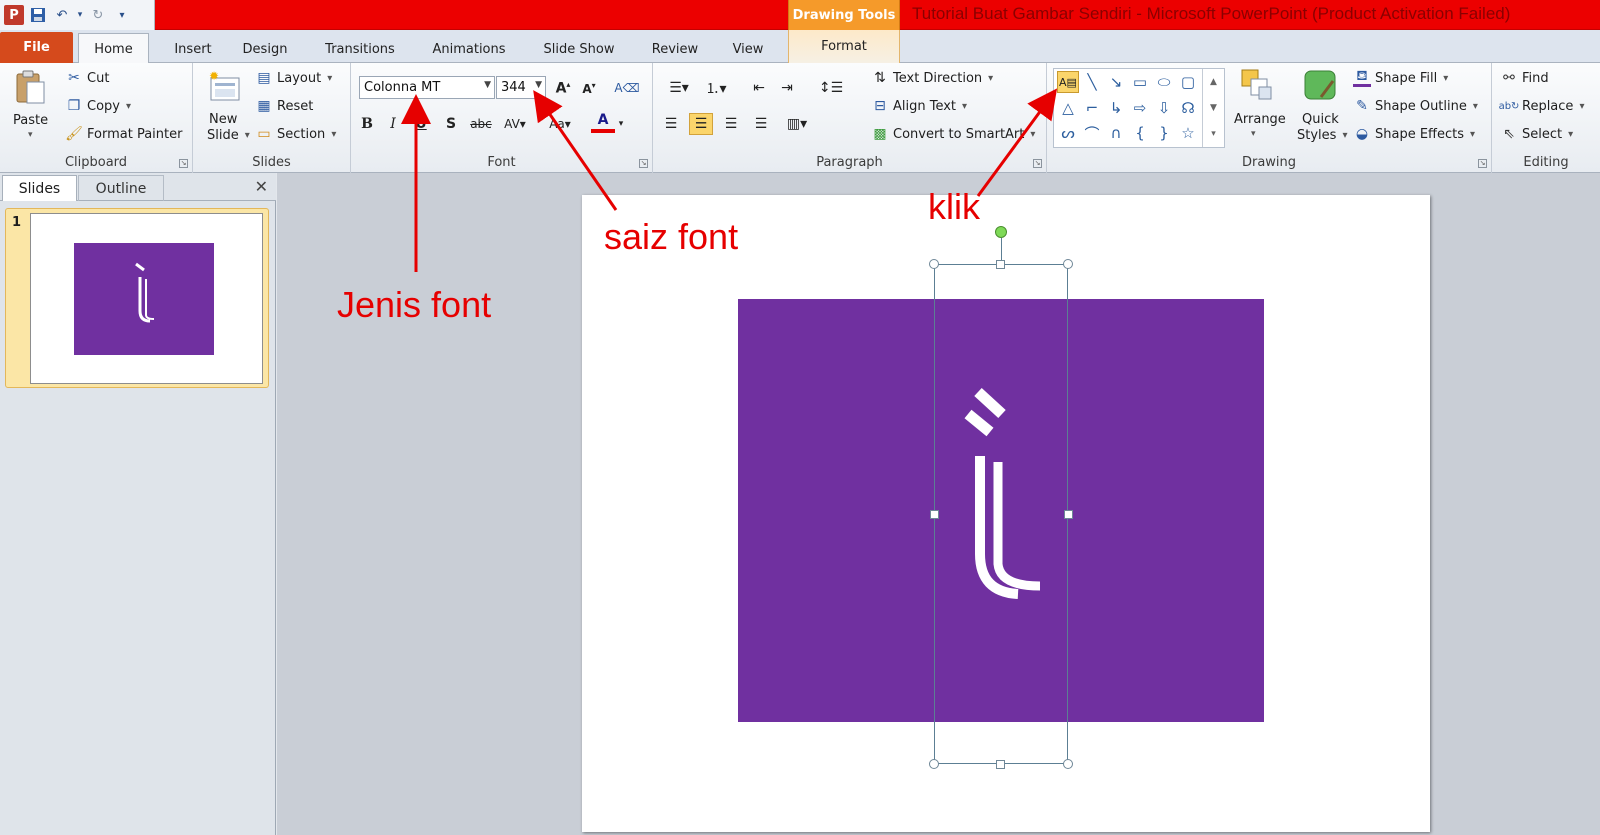 The image size is (1600, 835). Describe the element at coordinates (1037, 163) in the screenshot. I see `paragraph-dialog-launcher: ↘` at that location.